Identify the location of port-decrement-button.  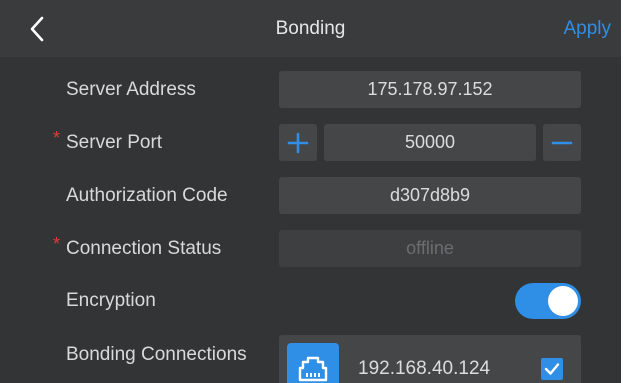
(562, 142).